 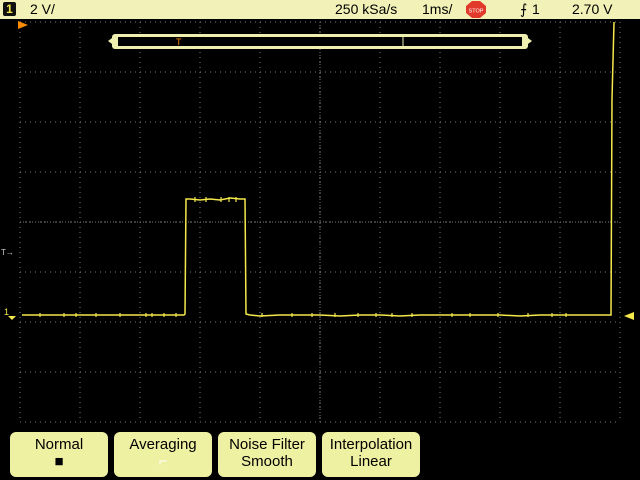 I want to click on softkey-averaging: Averaging ⌐, so click(x=163, y=454).